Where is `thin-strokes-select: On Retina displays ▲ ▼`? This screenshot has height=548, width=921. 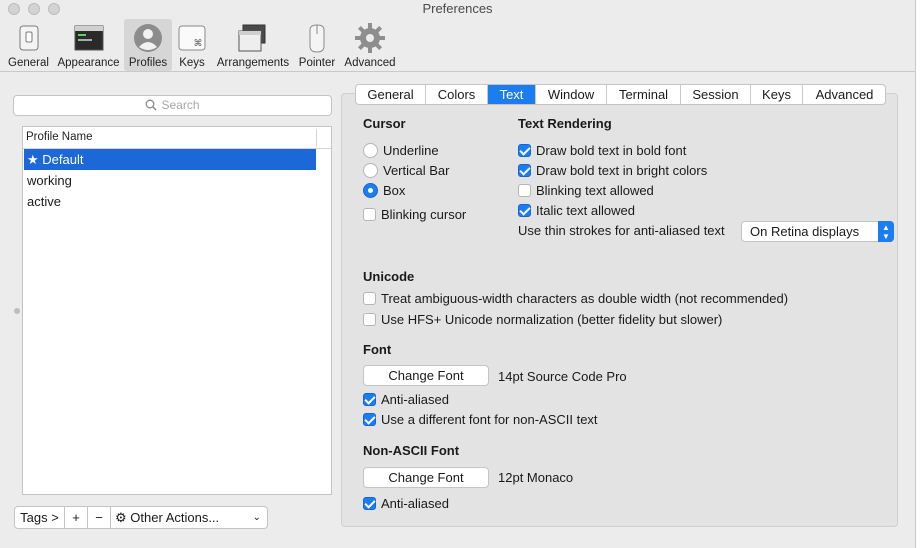 thin-strokes-select: On Retina displays ▲ ▼ is located at coordinates (817, 231).